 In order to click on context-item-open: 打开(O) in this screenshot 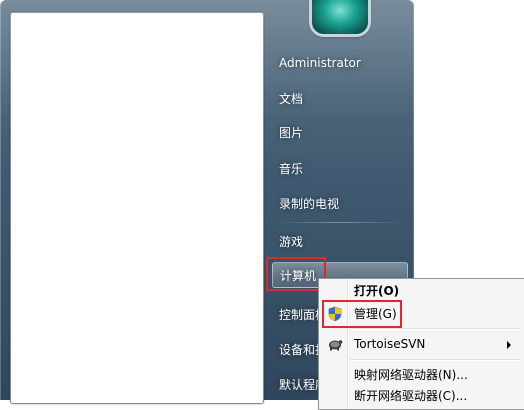, I will do `click(421, 291)`.